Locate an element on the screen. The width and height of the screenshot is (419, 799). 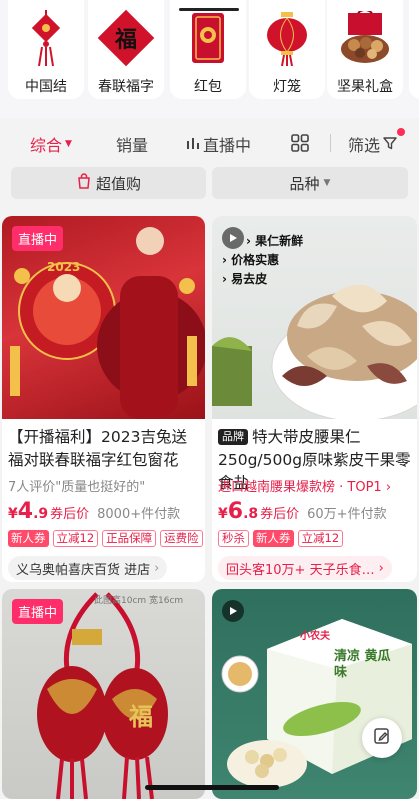
shopping-bag-icon is located at coordinates (84, 183).